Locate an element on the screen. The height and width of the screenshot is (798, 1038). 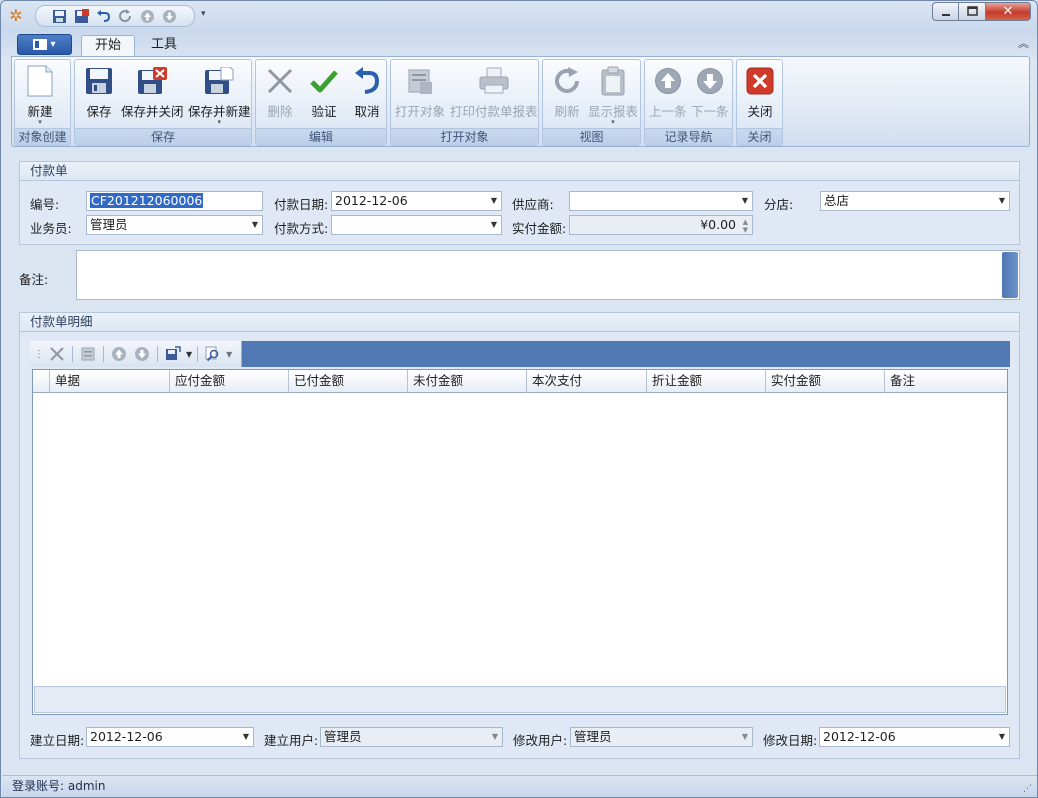
grid-edit-icon is located at coordinates (88, 354).